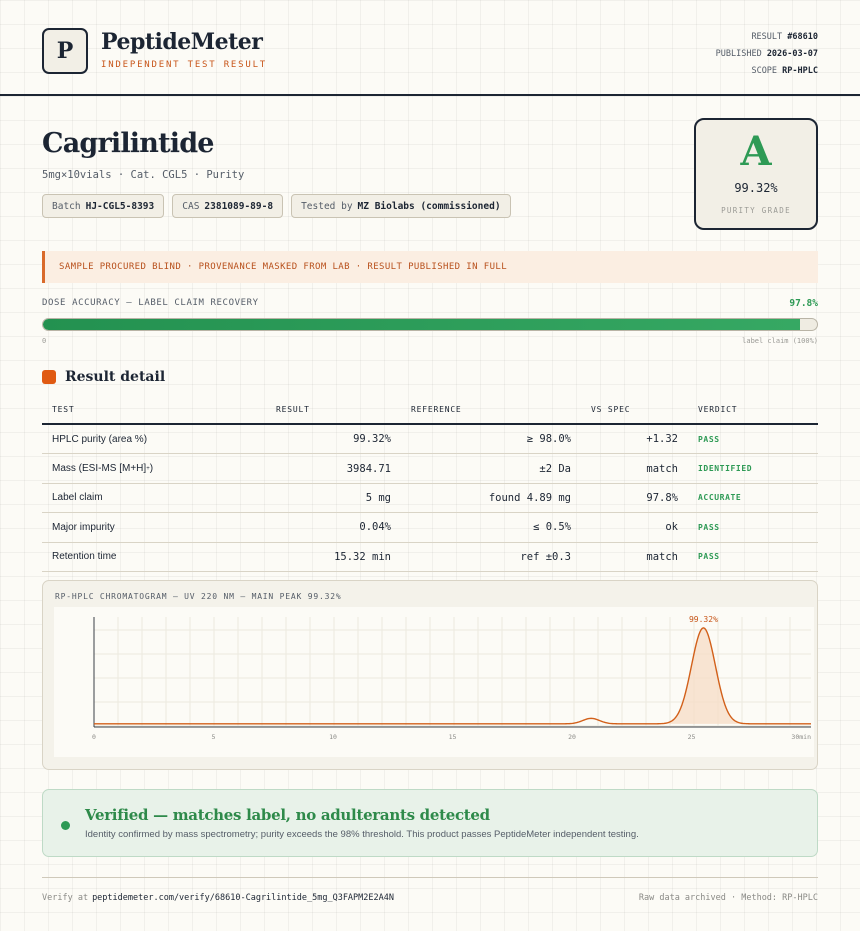 The width and height of the screenshot is (860, 931). I want to click on brand-name: PeptideMeter, so click(182, 42).